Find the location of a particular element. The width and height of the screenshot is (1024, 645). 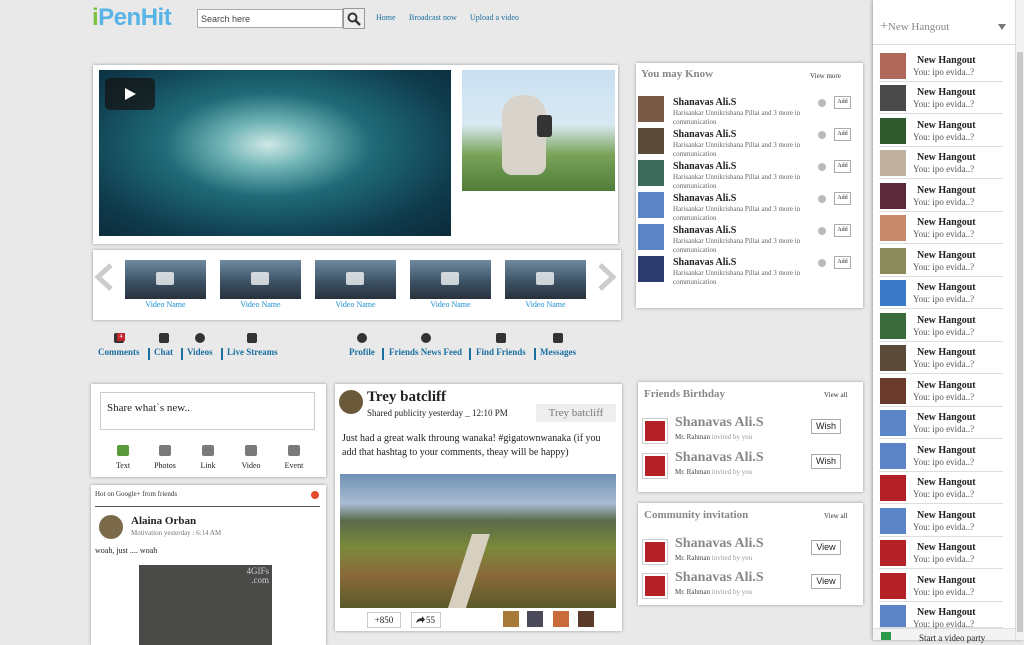

play-icon is located at coordinates (130, 94).